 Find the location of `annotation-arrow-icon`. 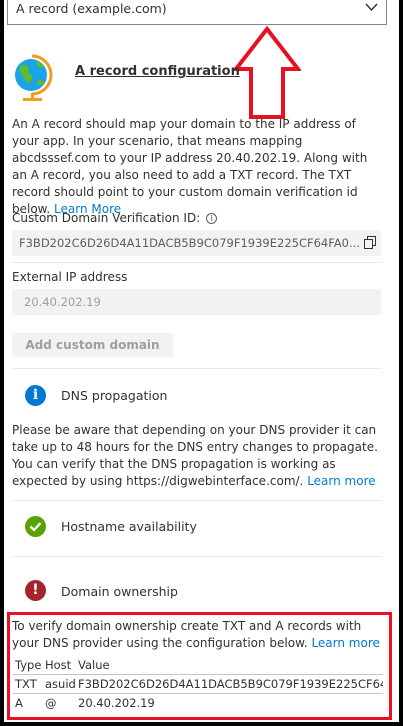

annotation-arrow-icon is located at coordinates (267, 72).